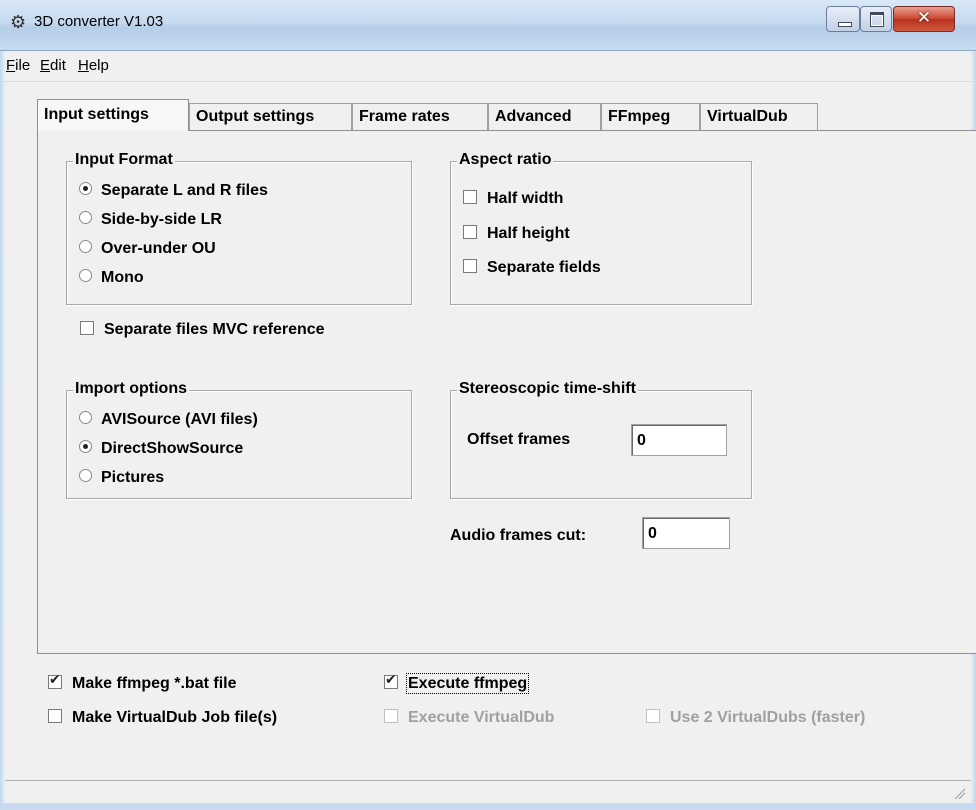  I want to click on radio-directshowsource: DirectShowSource, so click(161, 449).